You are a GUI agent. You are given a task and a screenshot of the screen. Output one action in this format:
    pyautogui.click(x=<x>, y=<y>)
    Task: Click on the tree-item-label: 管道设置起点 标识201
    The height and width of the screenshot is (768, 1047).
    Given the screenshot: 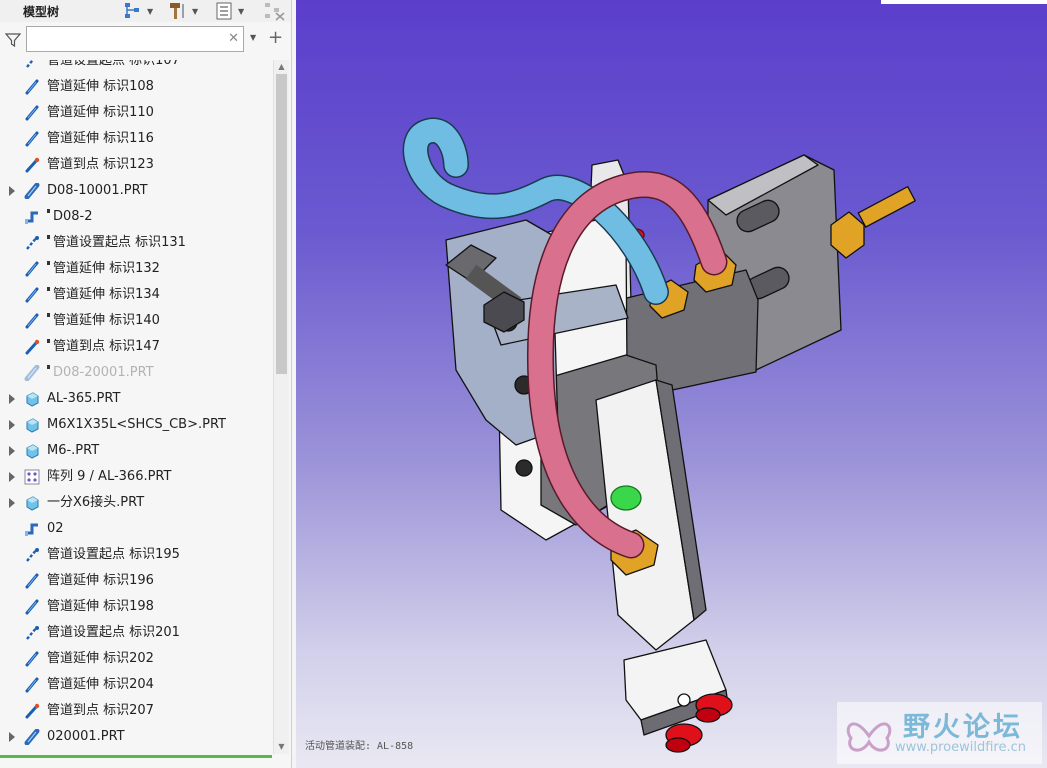 What is the action you would take?
    pyautogui.click(x=113, y=632)
    